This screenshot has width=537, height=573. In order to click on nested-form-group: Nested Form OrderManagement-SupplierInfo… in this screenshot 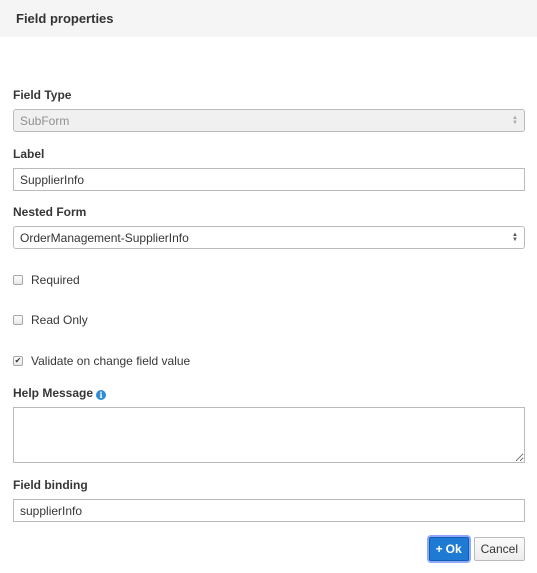, I will do `click(269, 227)`.